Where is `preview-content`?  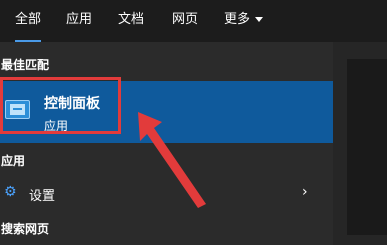 preview-content is located at coordinates (367, 147).